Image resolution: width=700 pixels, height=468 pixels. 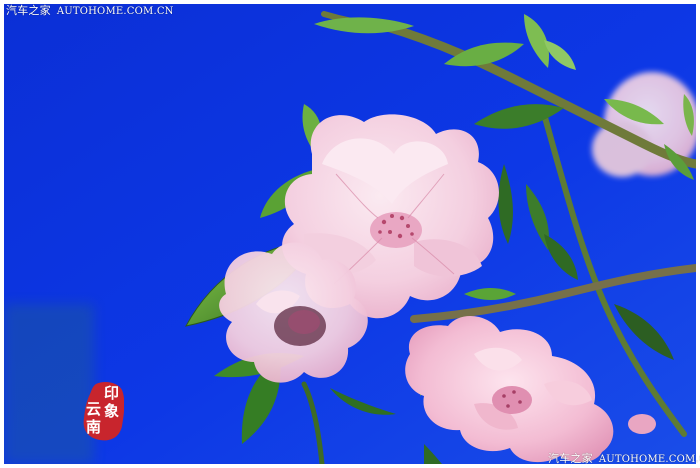 I want to click on blossom-bud, so click(x=642, y=424).